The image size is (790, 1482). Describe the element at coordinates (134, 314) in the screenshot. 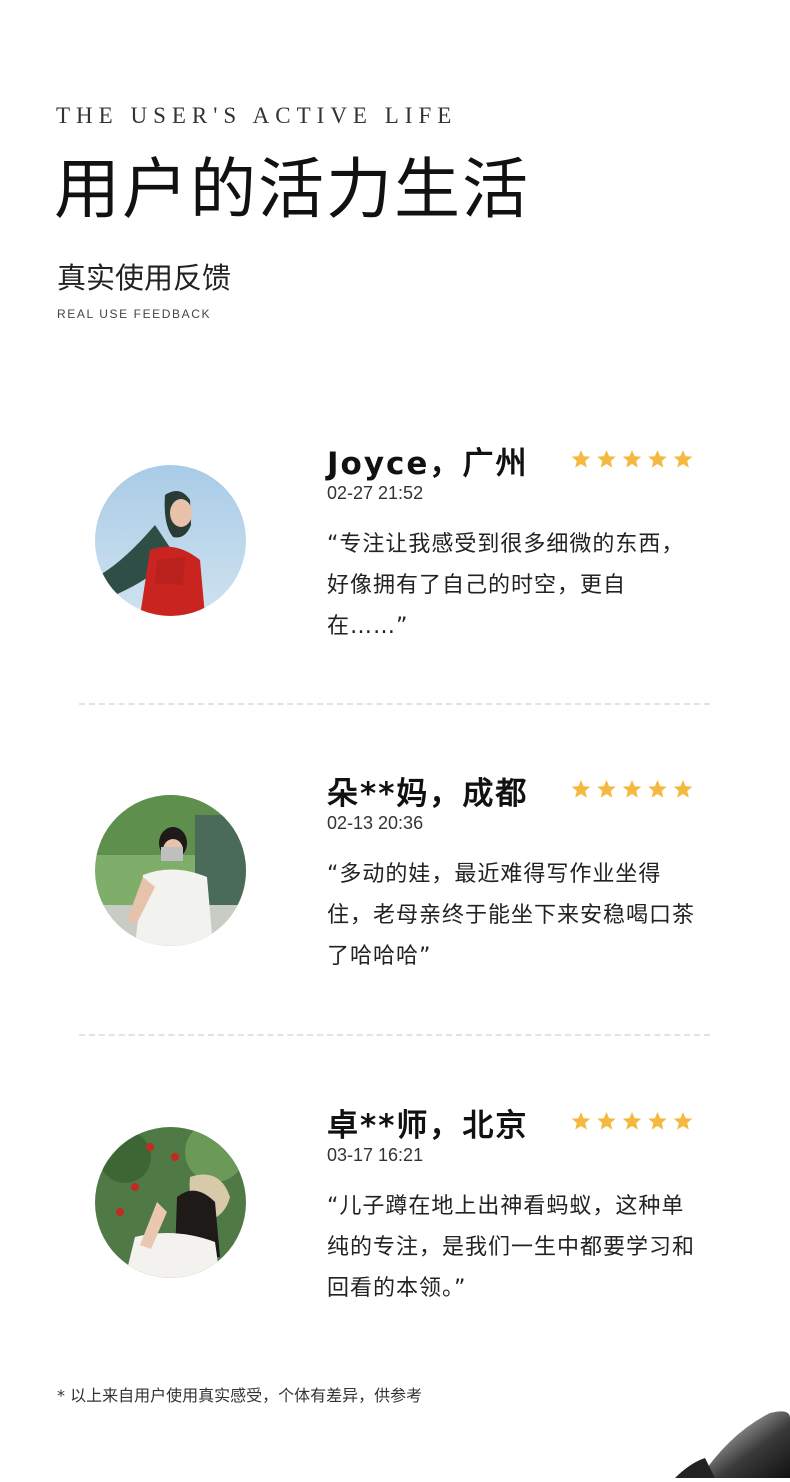

I see `section-subtitle-en: REAL USE FEEDBACK` at that location.